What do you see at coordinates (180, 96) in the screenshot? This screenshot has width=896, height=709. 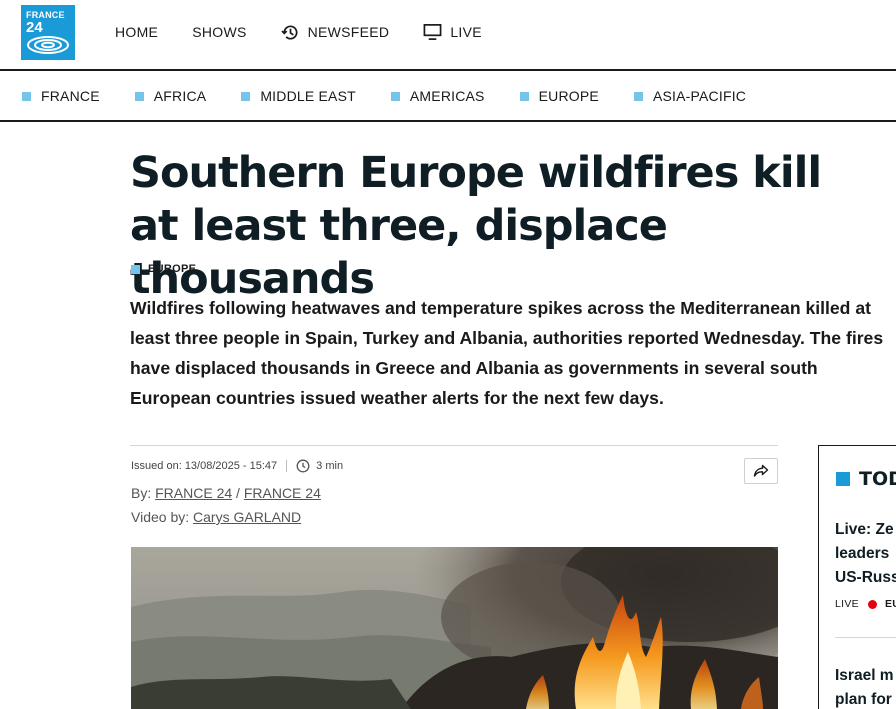 I see `region-label: AFRICA` at bounding box center [180, 96].